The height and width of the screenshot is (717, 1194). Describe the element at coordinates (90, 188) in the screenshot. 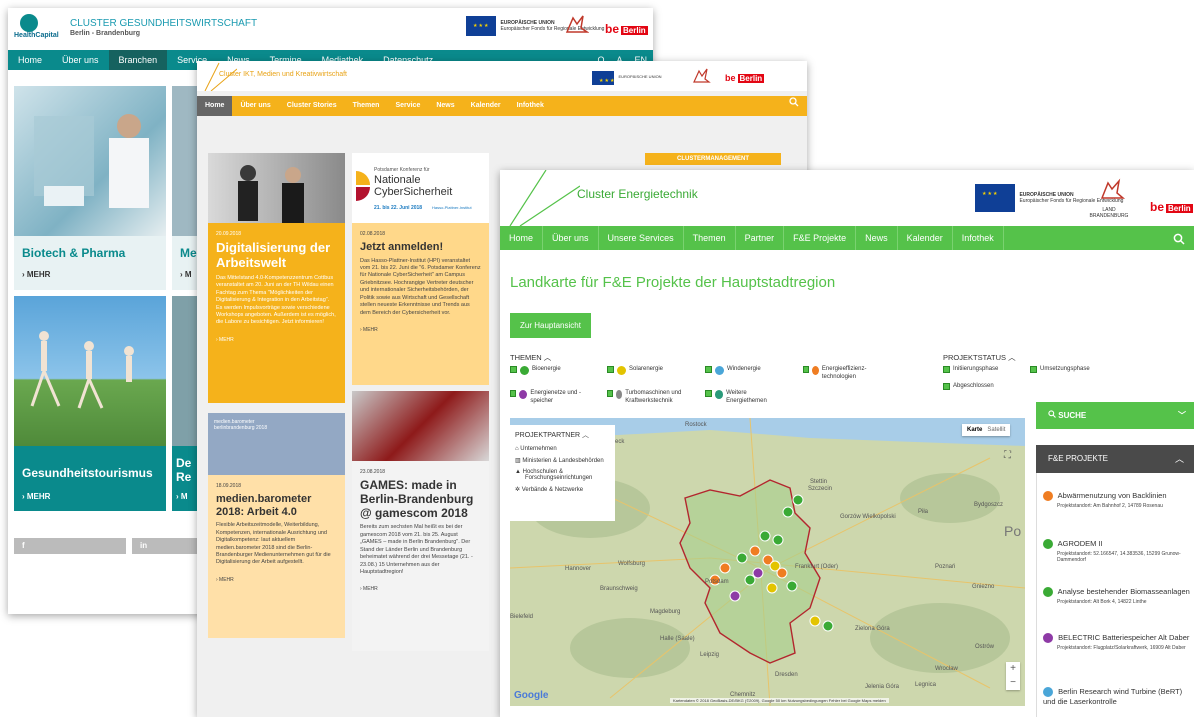

I see `tile-biotech: Biotech & Pharma › MEHR` at that location.